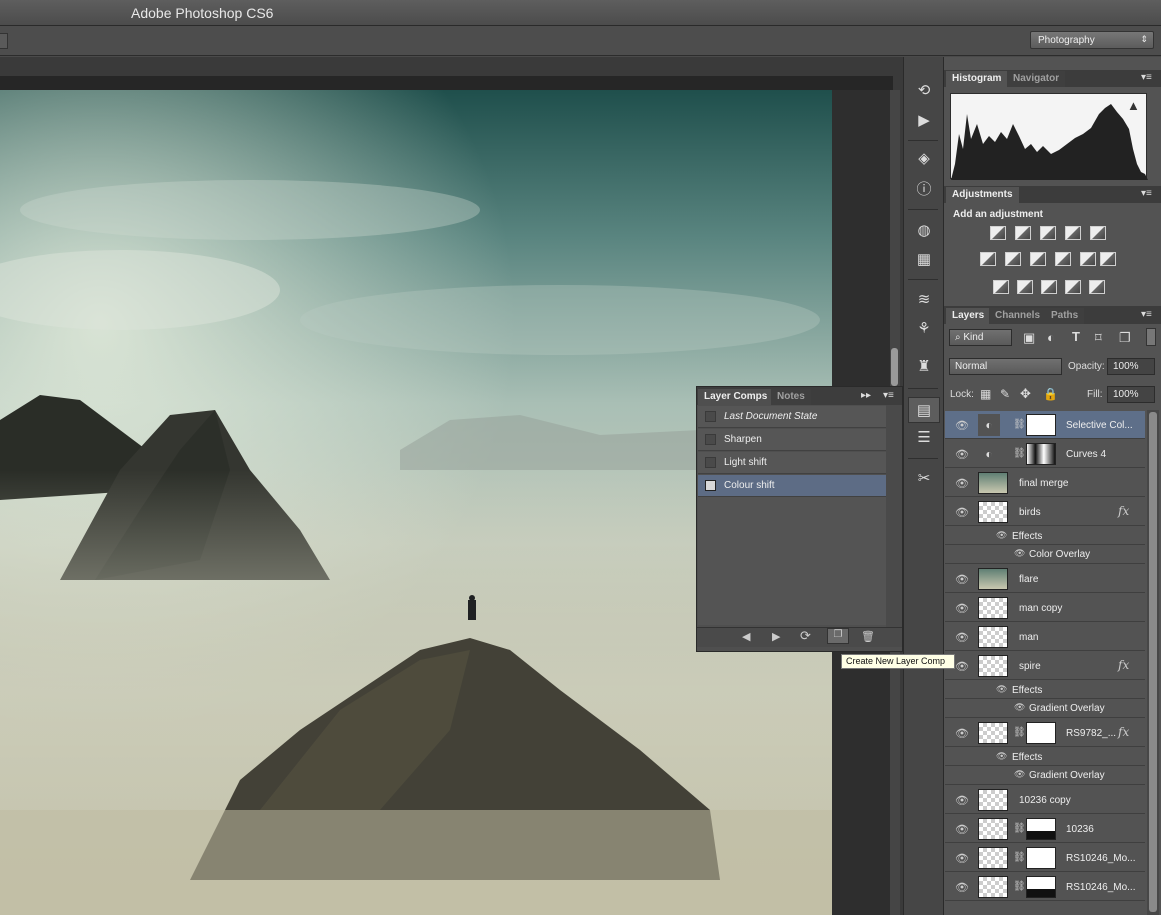 The height and width of the screenshot is (915, 1161). Describe the element at coordinates (1038, 259) in the screenshot. I see `black-white-icon` at that location.